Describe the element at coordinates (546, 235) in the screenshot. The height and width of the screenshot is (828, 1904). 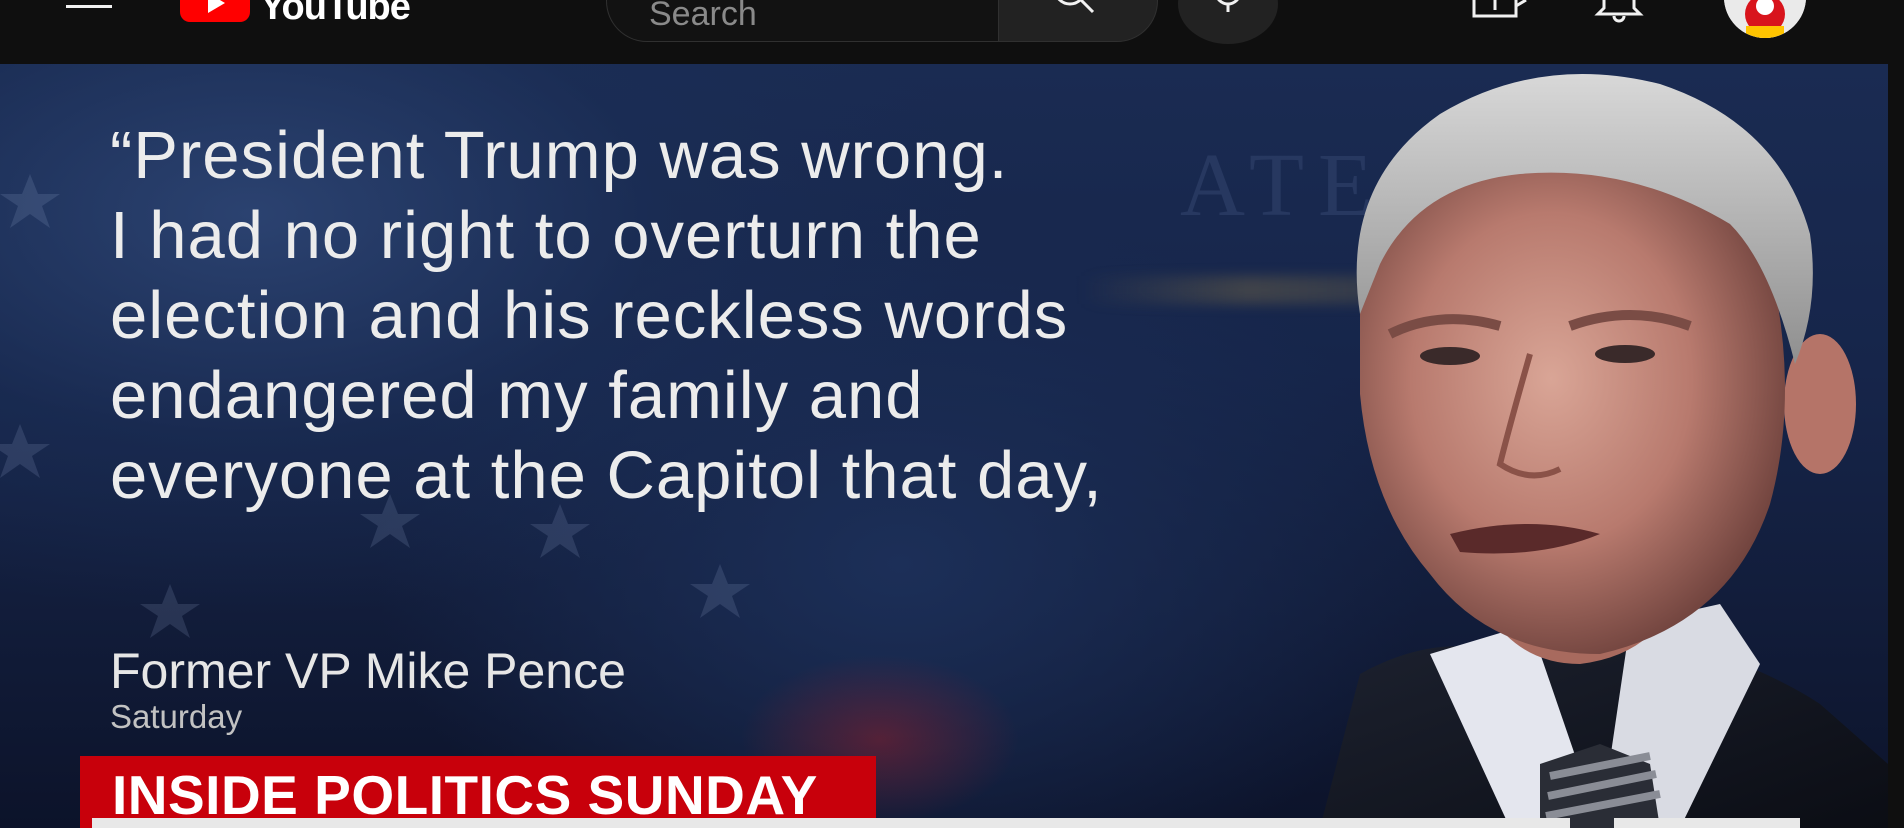
I see `quote-line: I had no right to overturn the` at that location.